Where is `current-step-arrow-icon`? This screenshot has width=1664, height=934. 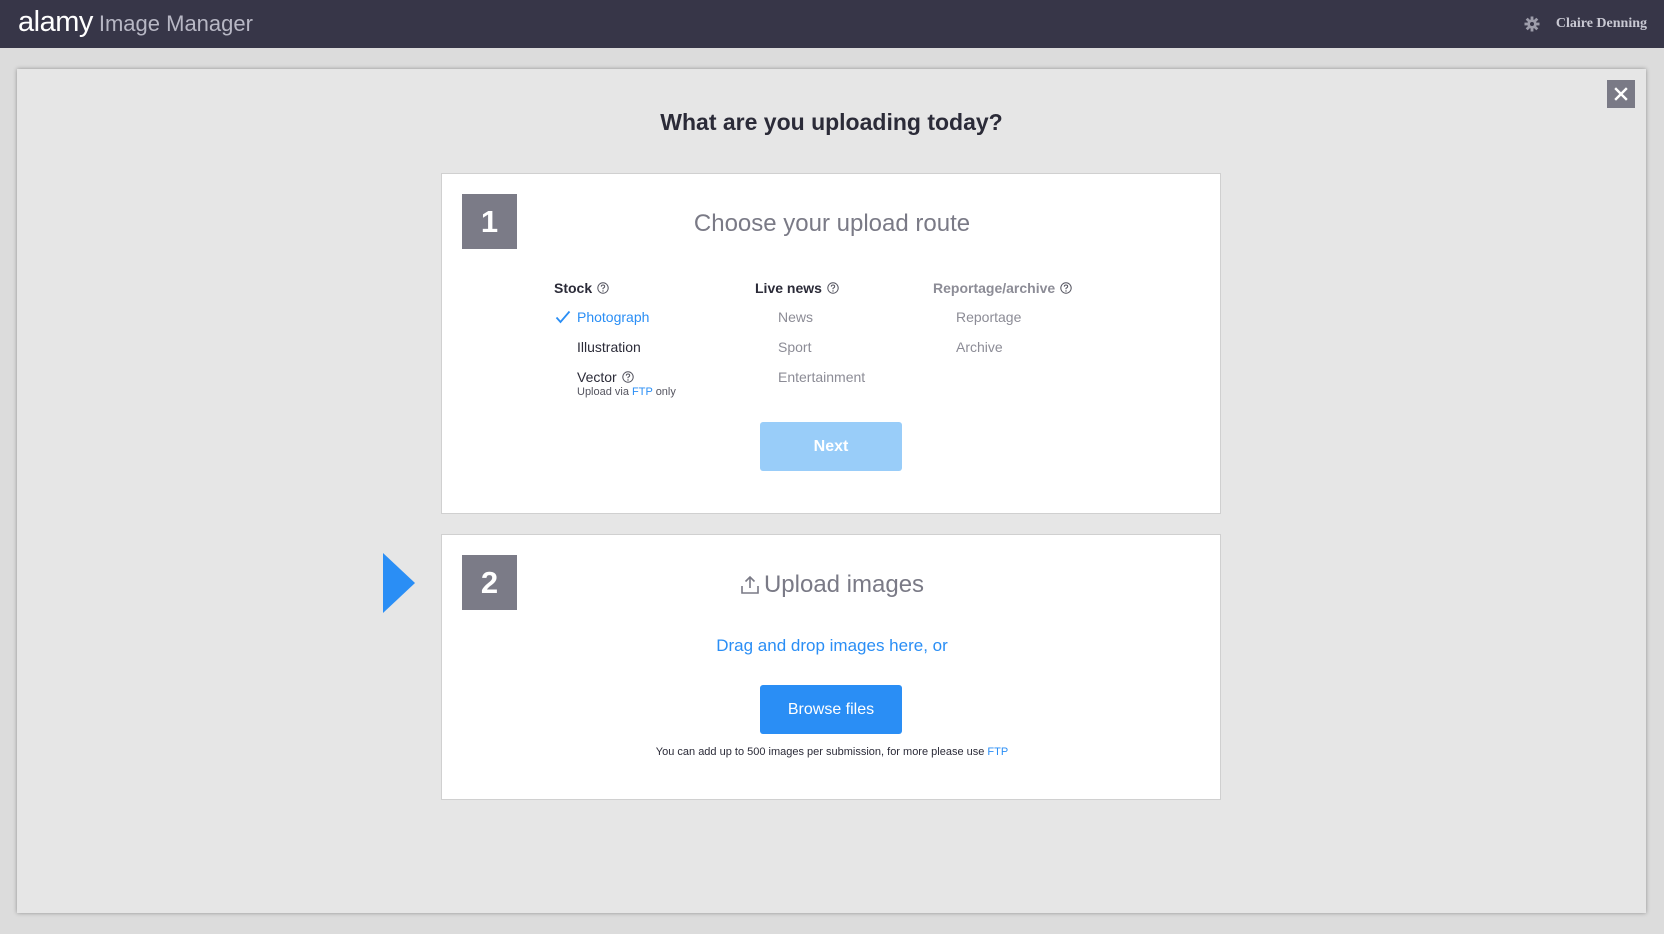 current-step-arrow-icon is located at coordinates (399, 583).